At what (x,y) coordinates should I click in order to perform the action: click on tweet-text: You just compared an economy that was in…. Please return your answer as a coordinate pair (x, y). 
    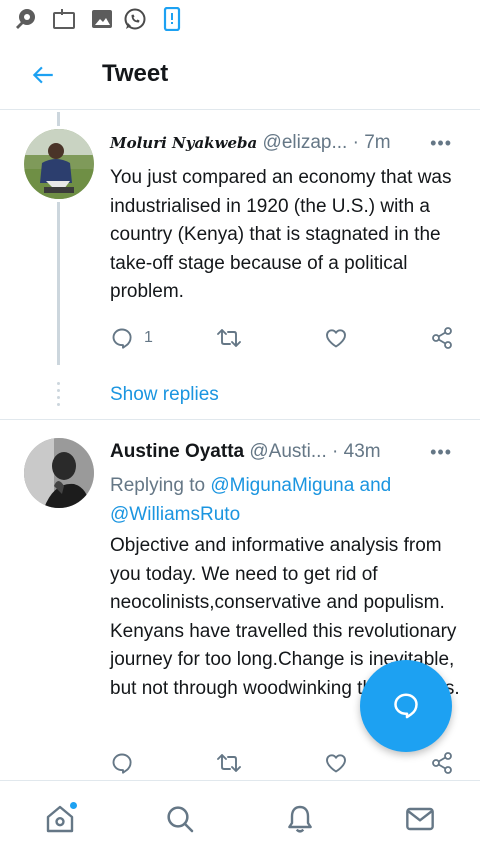
    Looking at the image, I should click on (281, 234).